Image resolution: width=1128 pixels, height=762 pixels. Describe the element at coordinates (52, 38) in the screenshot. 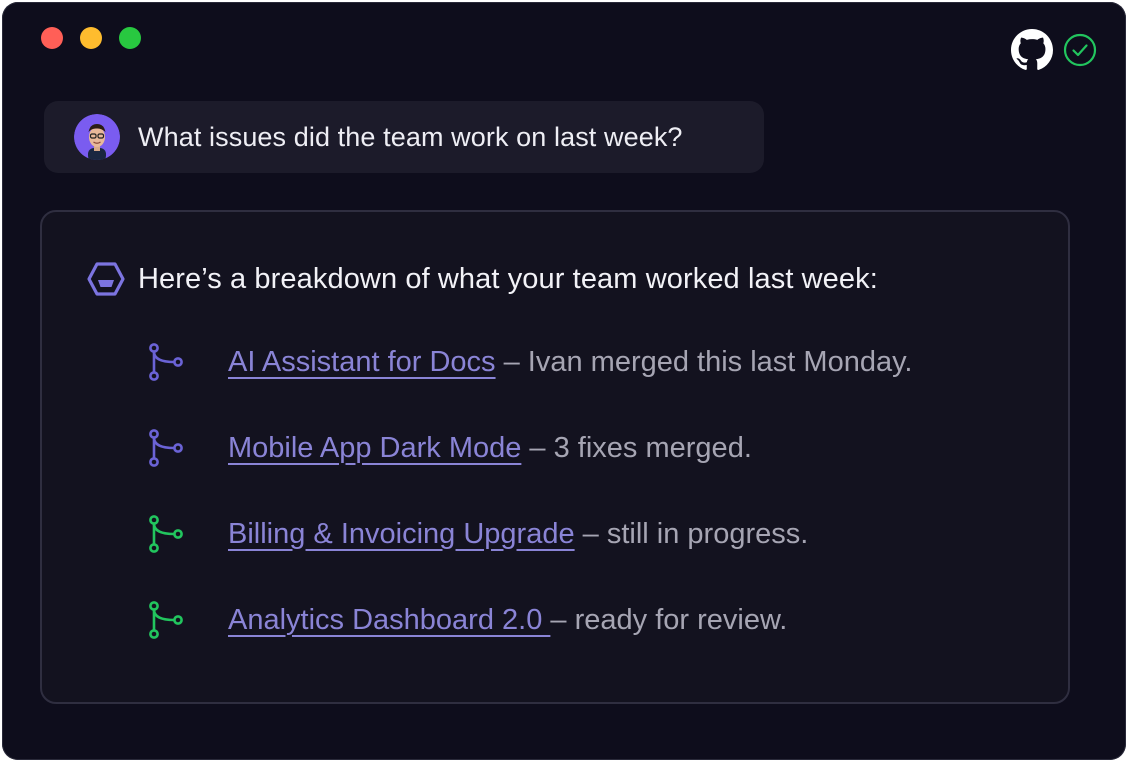

I see `close-window-button` at that location.